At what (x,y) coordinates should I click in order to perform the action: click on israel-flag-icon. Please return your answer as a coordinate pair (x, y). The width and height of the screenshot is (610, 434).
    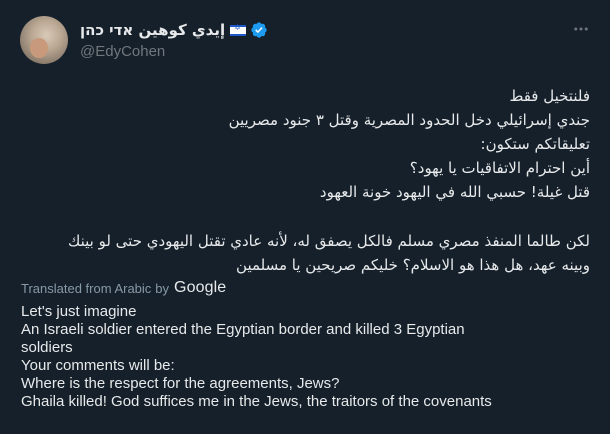
    Looking at the image, I should click on (238, 29).